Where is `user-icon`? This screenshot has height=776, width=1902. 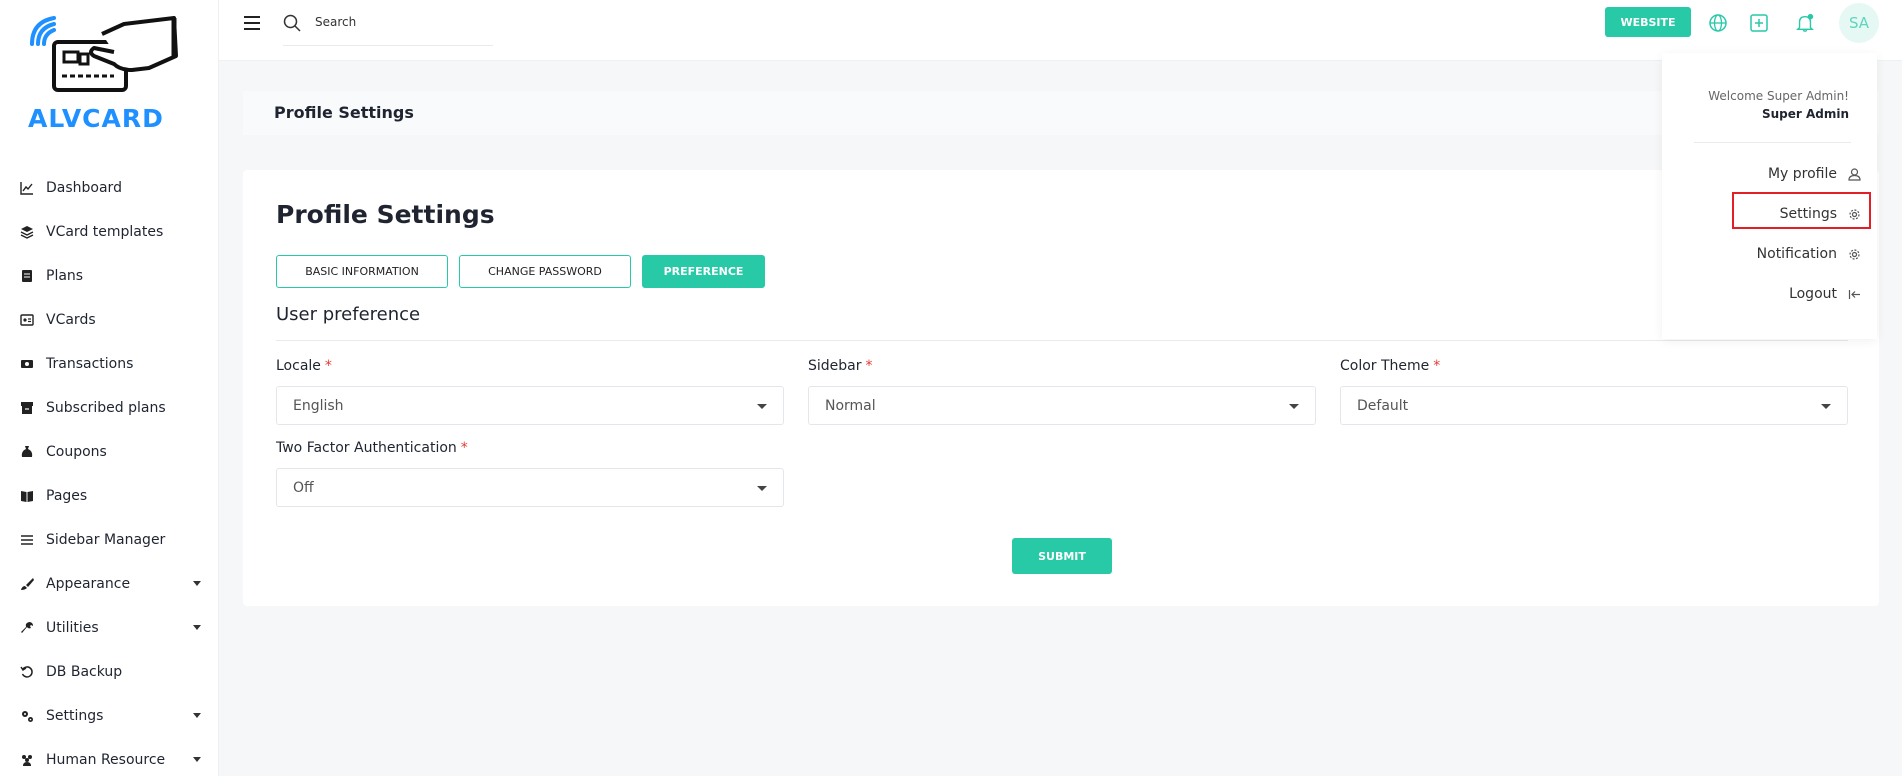
user-icon is located at coordinates (1854, 174).